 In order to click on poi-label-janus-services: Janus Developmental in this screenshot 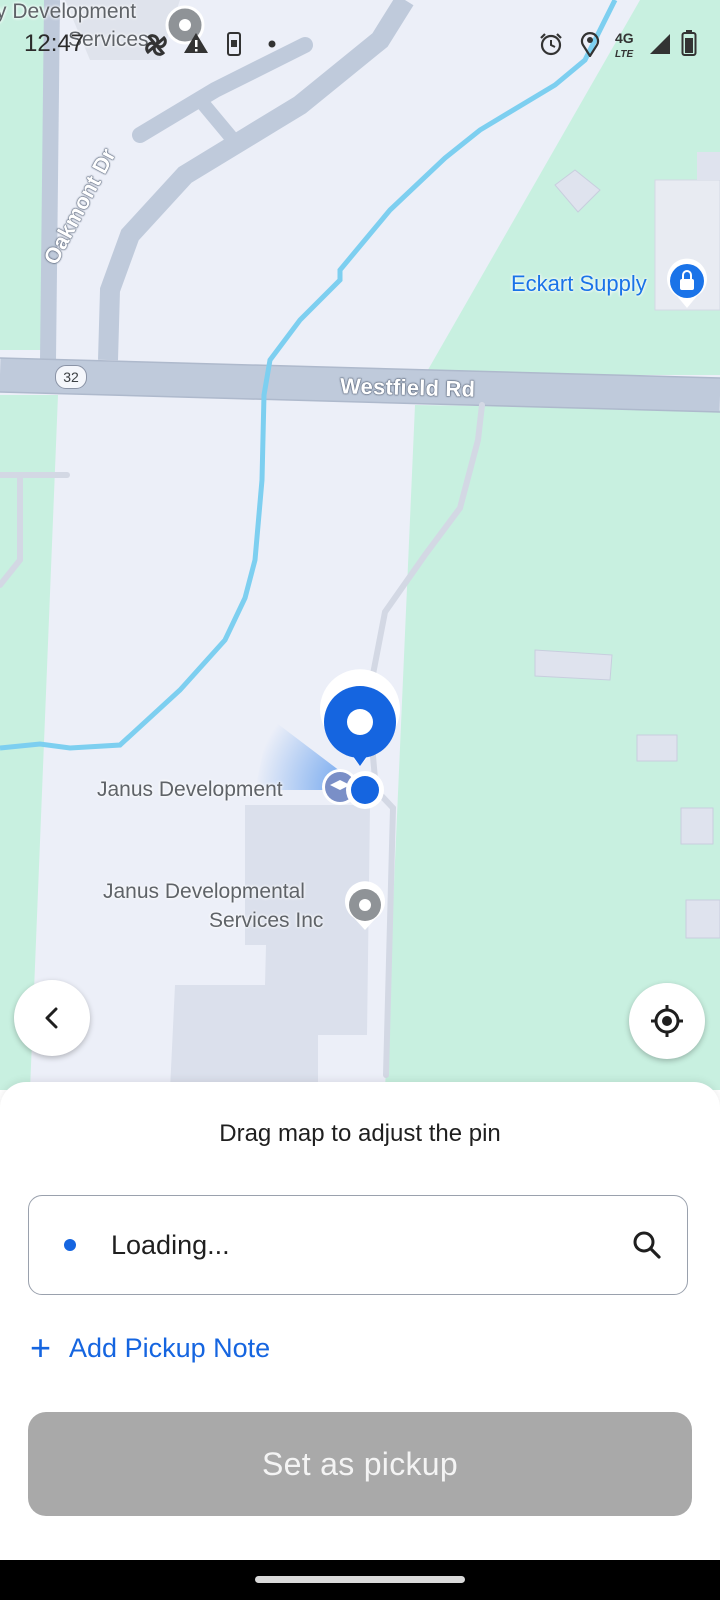, I will do `click(204, 892)`.